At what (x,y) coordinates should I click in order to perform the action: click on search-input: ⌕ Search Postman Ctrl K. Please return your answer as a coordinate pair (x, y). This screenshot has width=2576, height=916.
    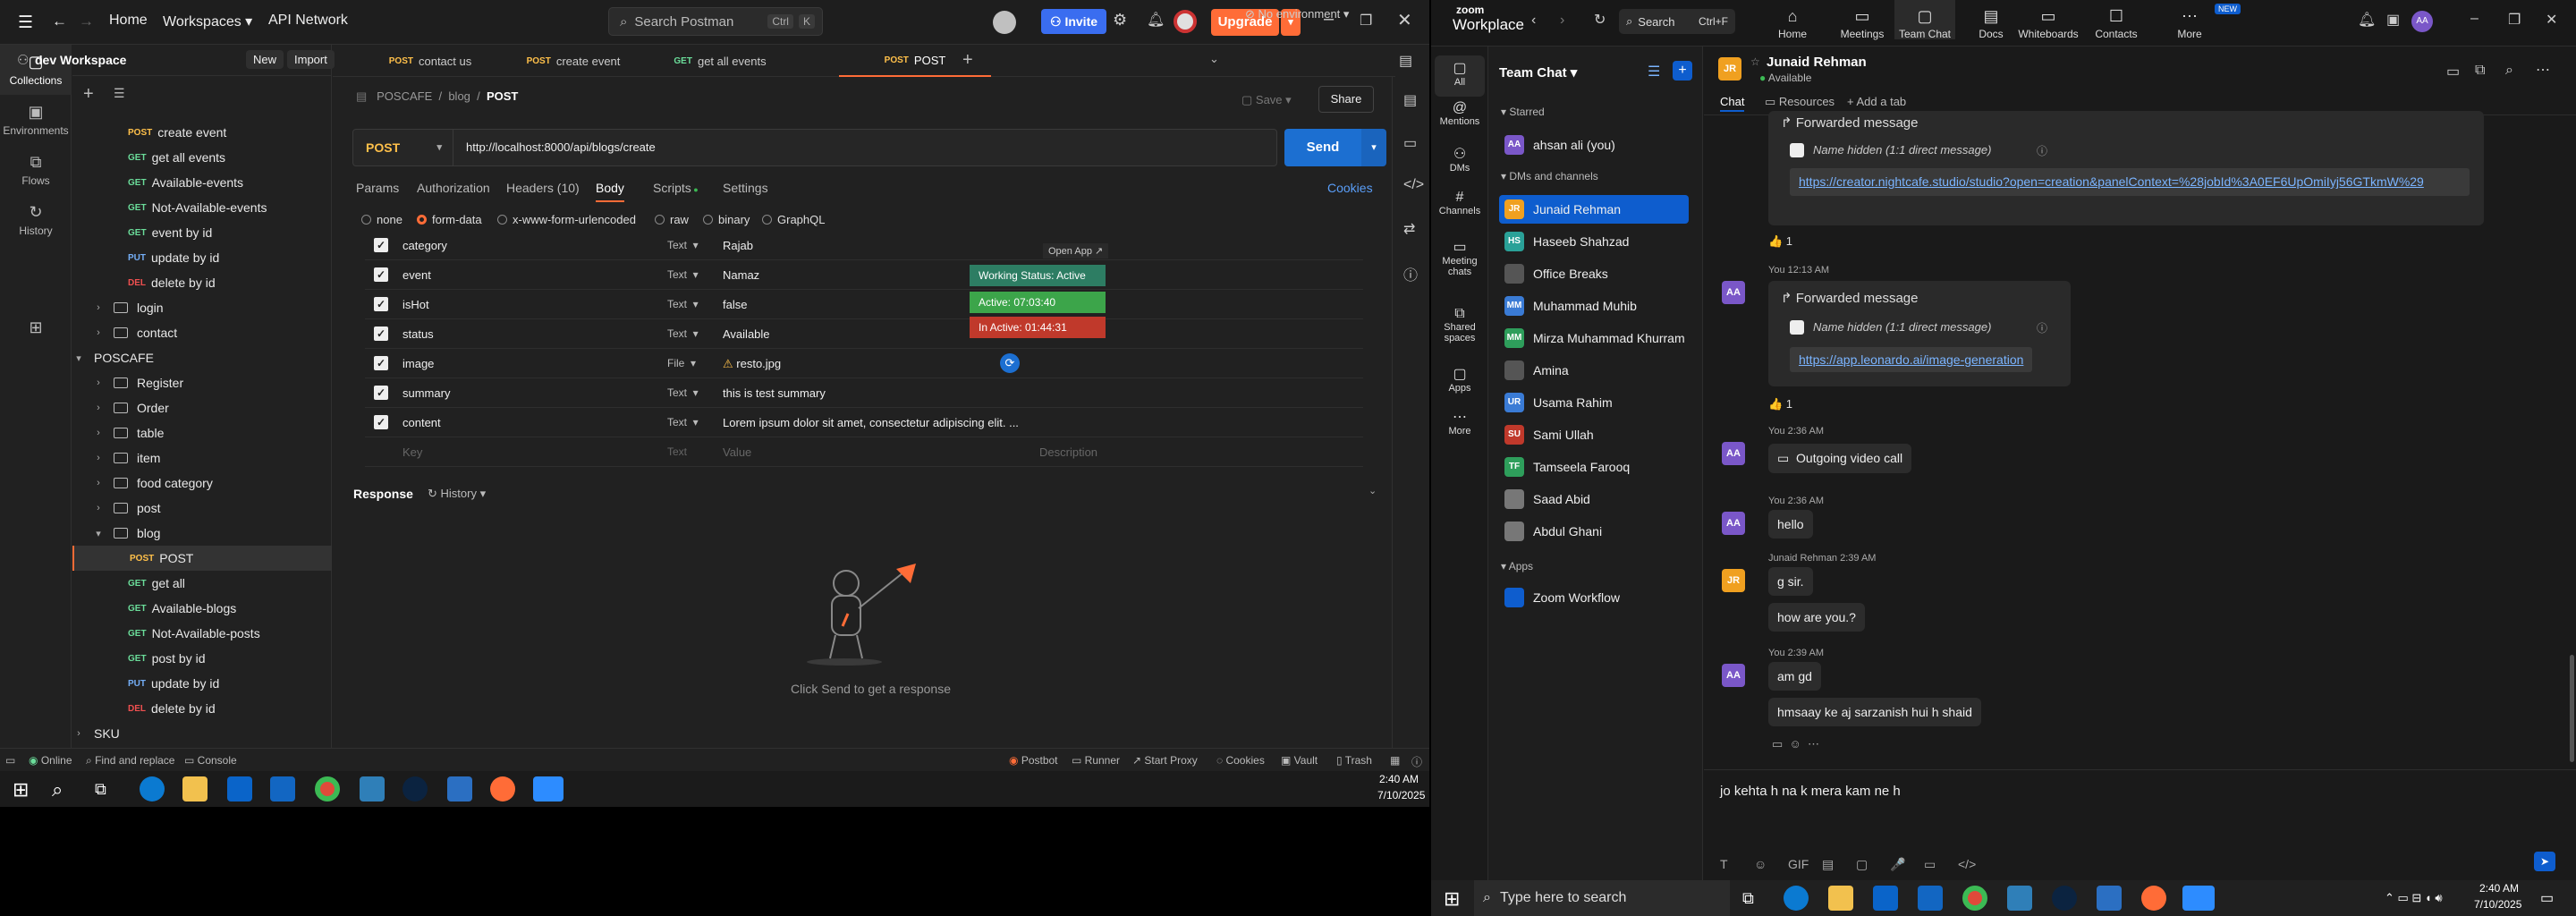
    Looking at the image, I should click on (715, 21).